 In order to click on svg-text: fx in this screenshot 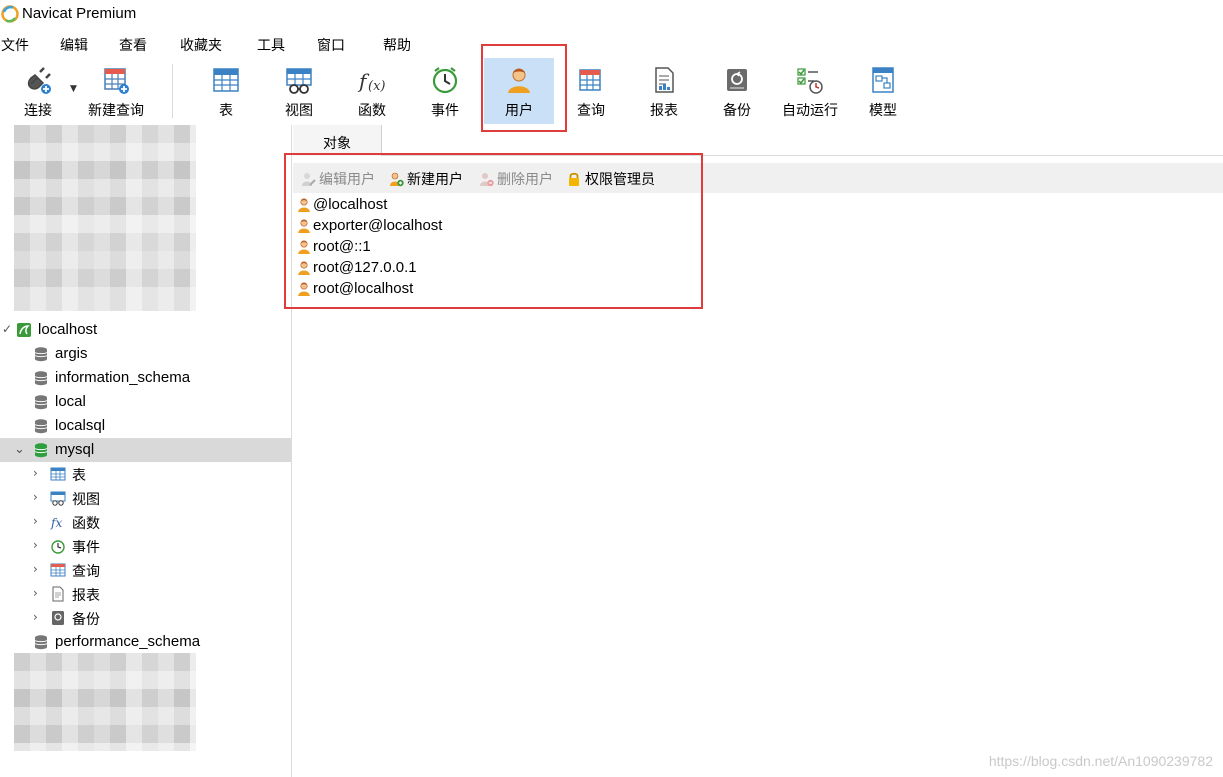, I will do `click(56, 523)`.